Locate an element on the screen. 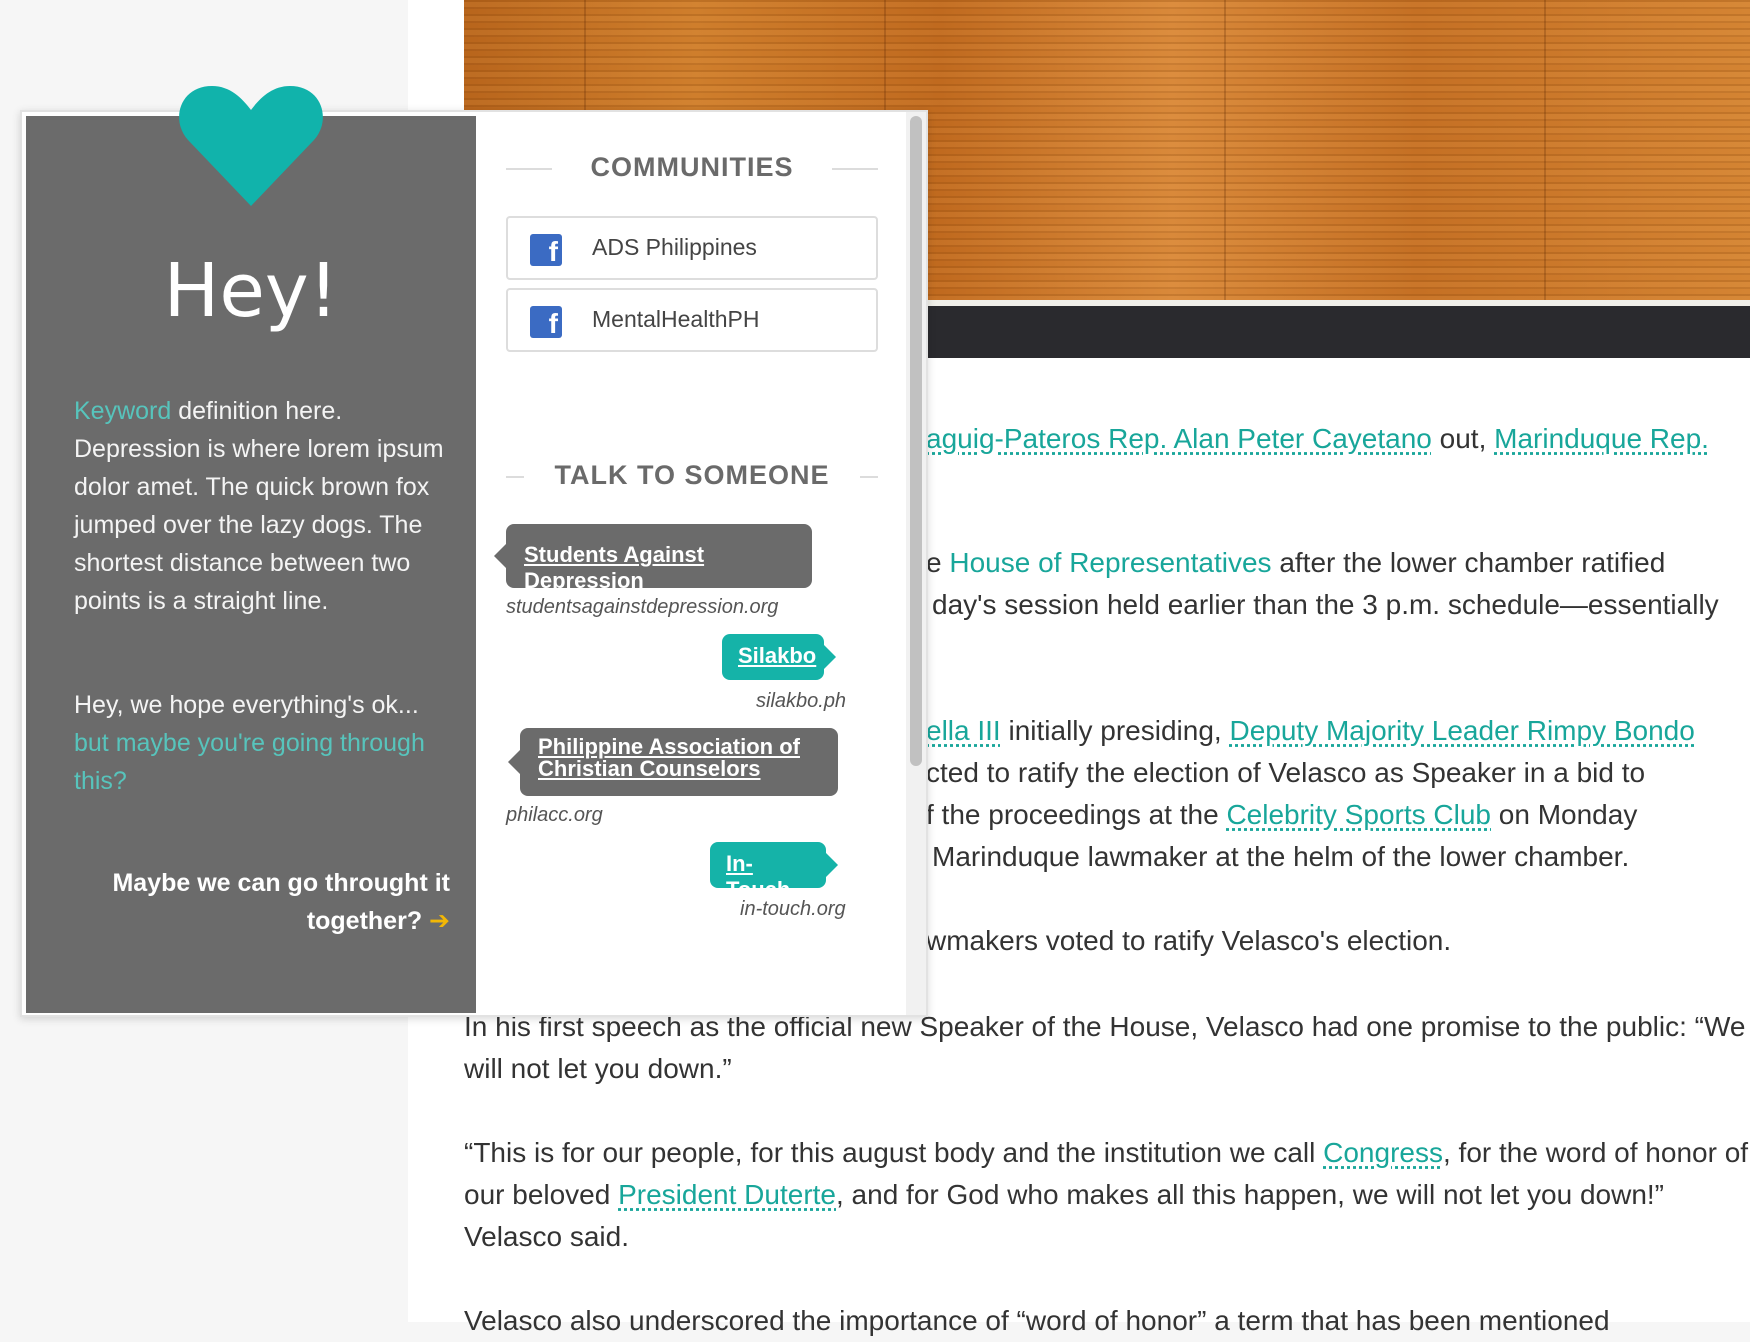  together-link: Maybe we can go throught it together? ➔ is located at coordinates (260, 902).